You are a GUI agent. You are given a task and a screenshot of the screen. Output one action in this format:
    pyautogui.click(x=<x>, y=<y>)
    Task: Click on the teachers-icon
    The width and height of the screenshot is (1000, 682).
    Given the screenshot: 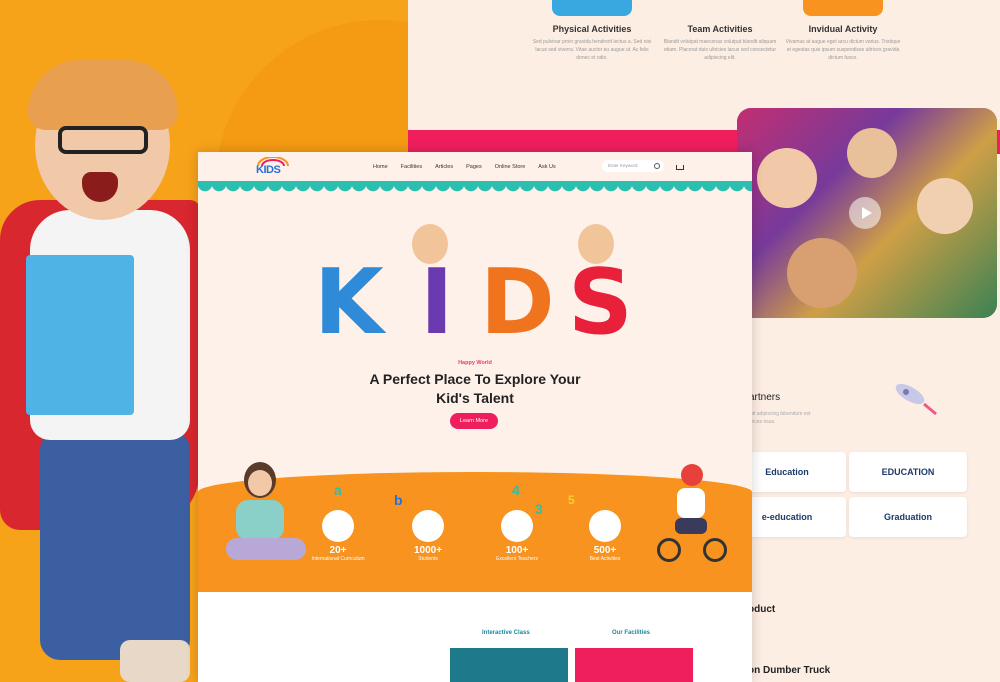 What is the action you would take?
    pyautogui.click(x=517, y=526)
    